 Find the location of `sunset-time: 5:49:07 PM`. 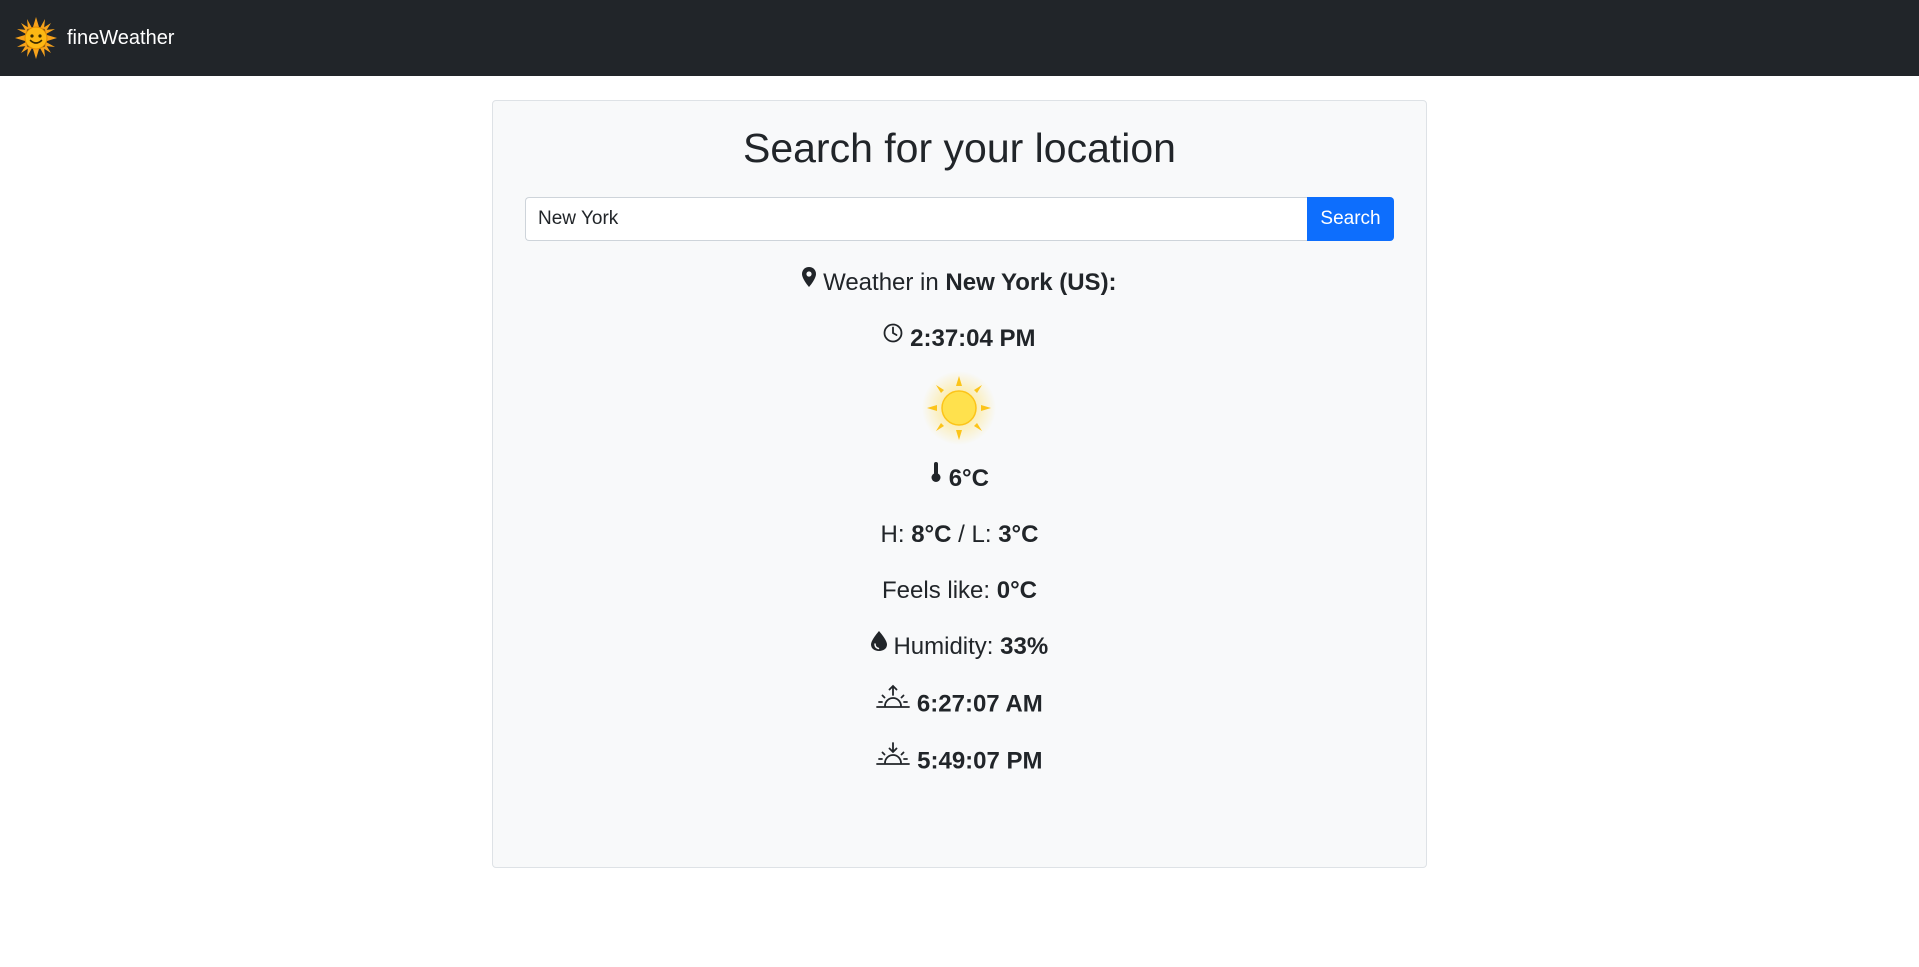

sunset-time: 5:49:07 PM is located at coordinates (980, 761).